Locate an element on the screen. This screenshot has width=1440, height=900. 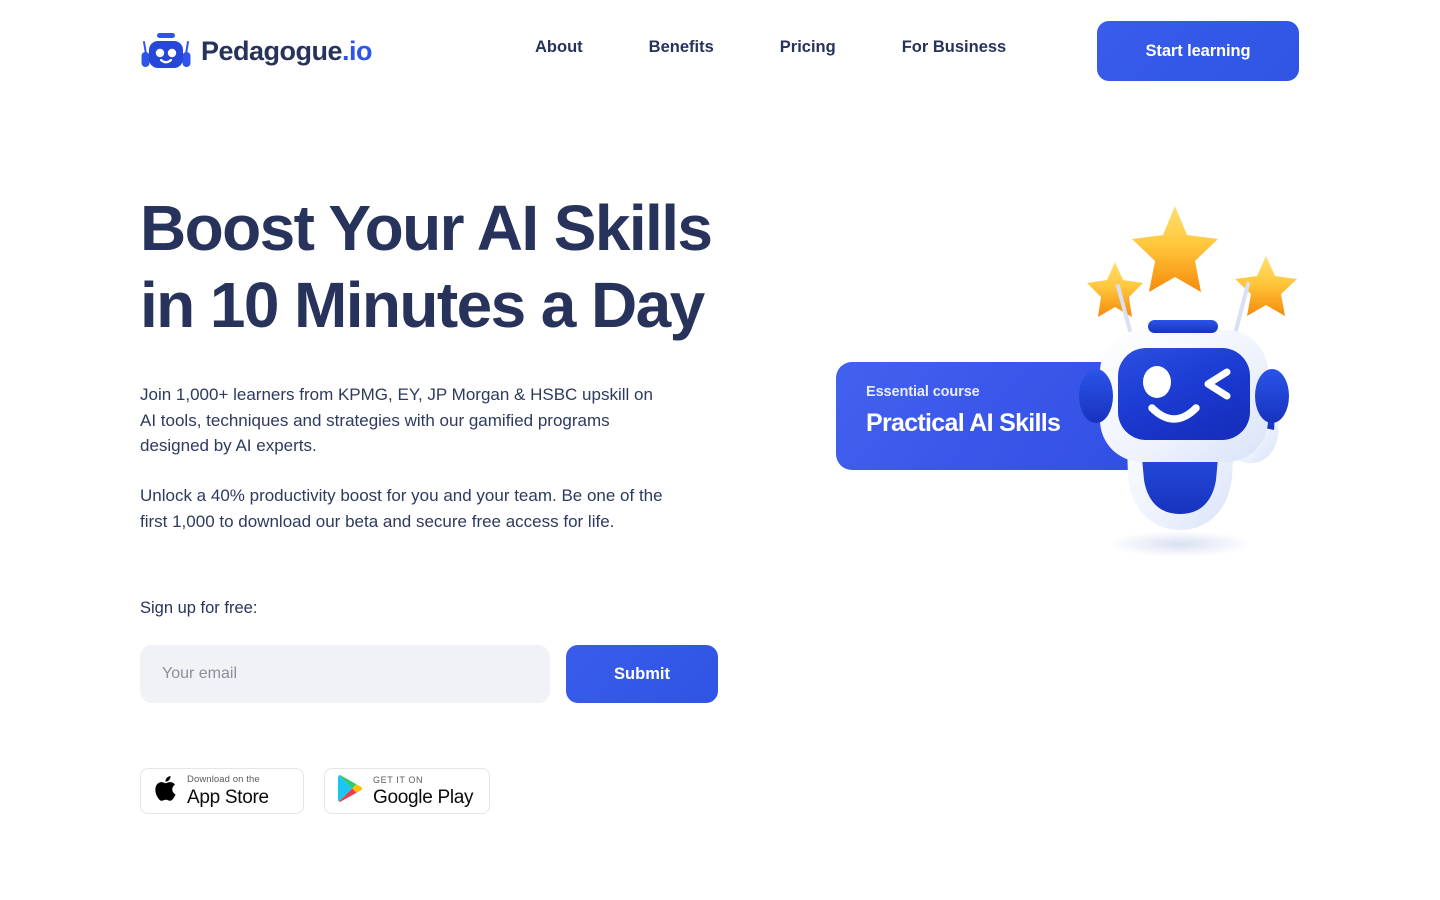
signup-form: Submit is located at coordinates (429, 674).